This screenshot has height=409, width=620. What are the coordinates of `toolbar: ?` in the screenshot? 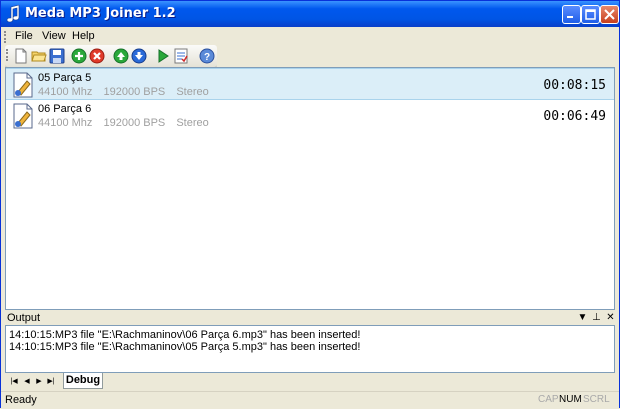 It's located at (111, 56).